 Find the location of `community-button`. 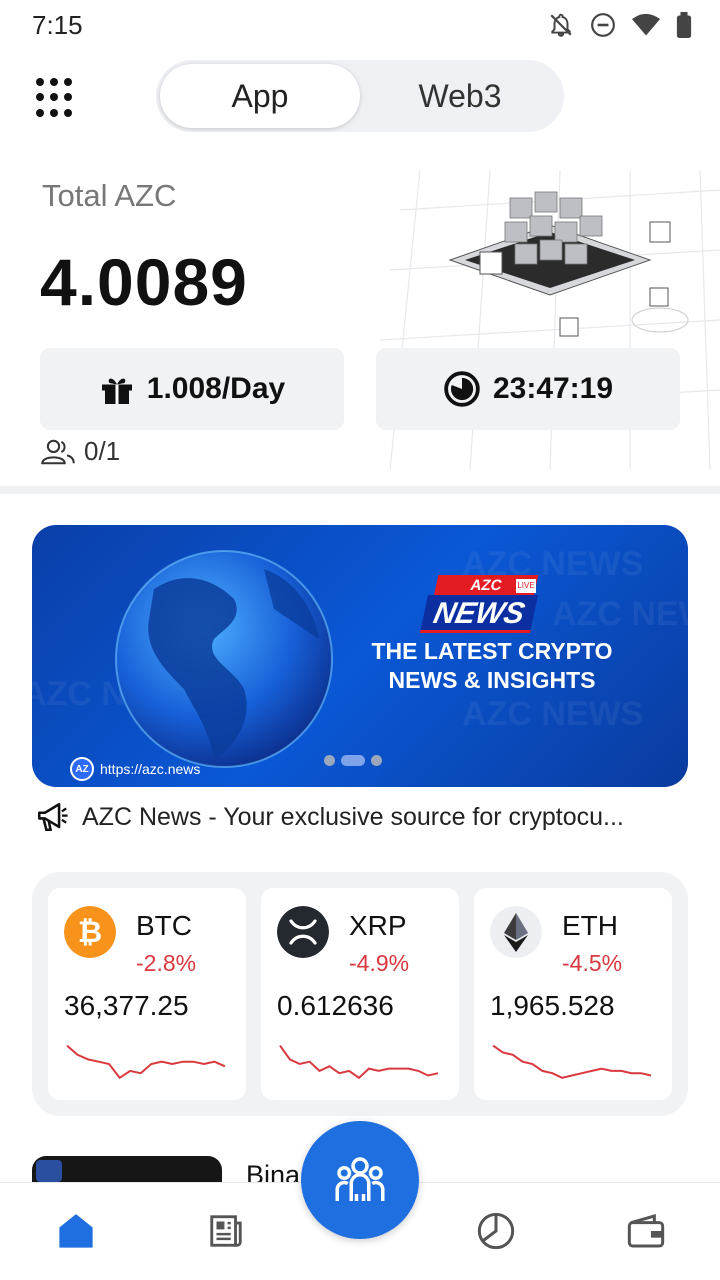

community-button is located at coordinates (360, 1180).